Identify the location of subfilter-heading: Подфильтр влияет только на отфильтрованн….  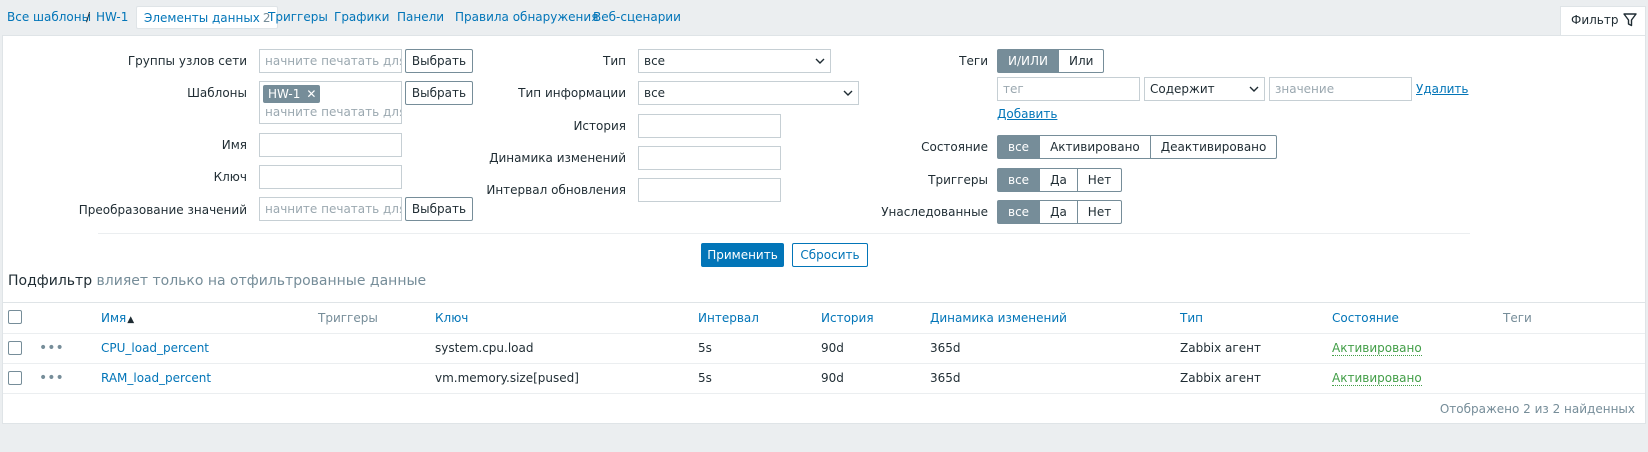
(217, 281).